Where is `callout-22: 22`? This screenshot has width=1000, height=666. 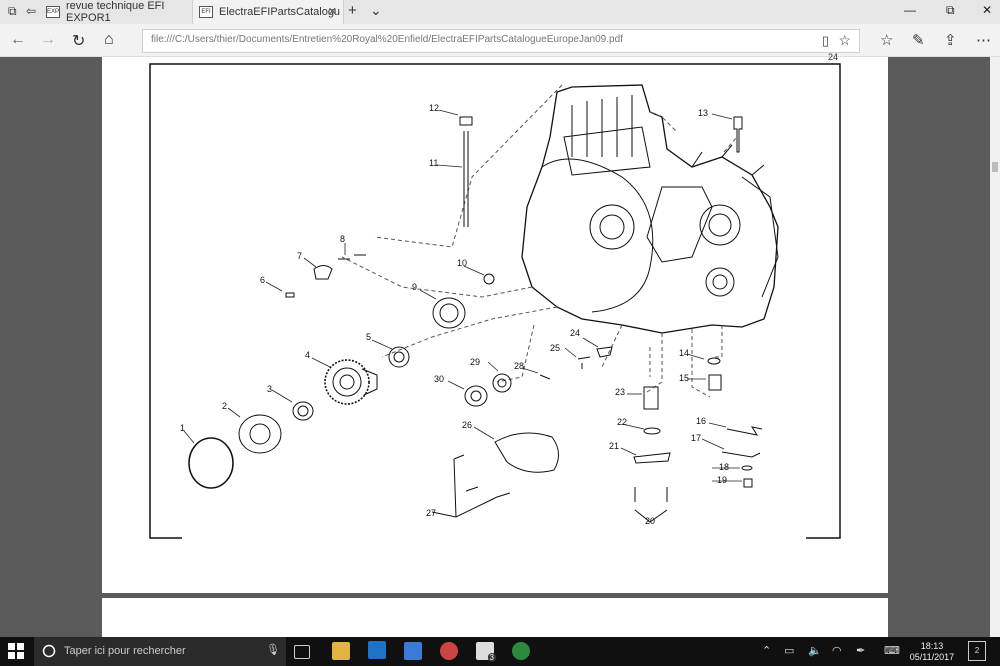 callout-22: 22 is located at coordinates (622, 422).